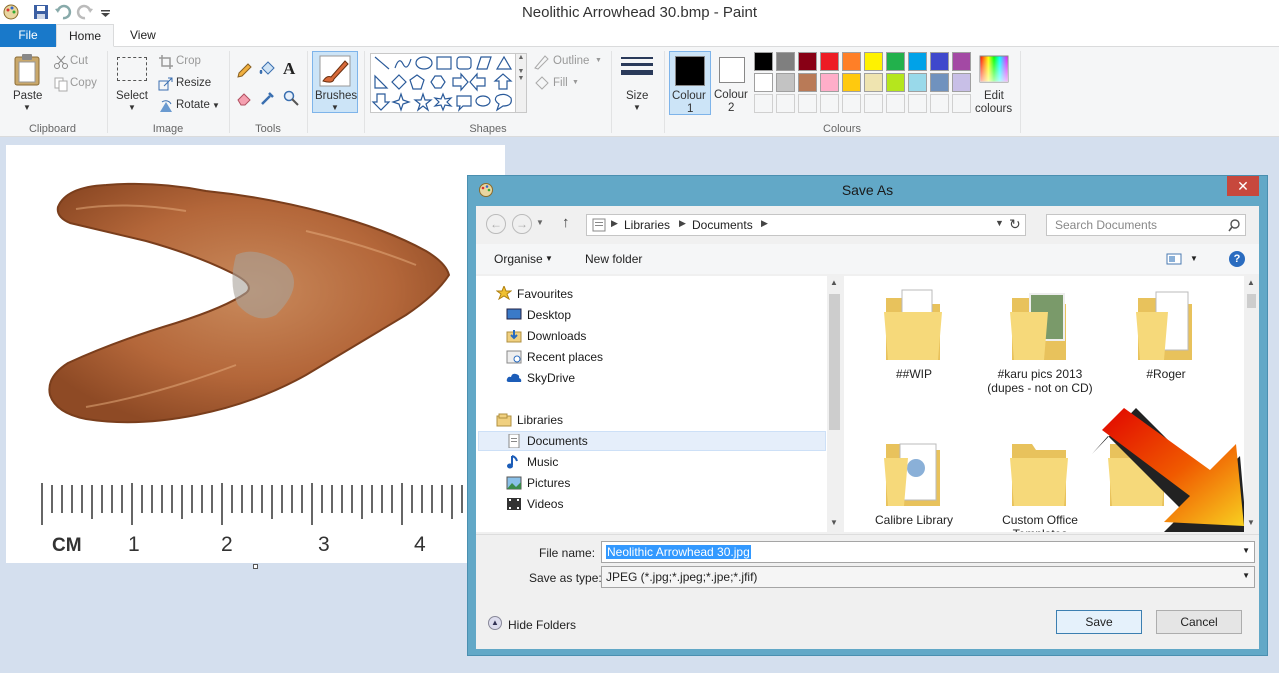  What do you see at coordinates (540, 423) in the screenshot?
I see `nav-libraries: Libraries` at bounding box center [540, 423].